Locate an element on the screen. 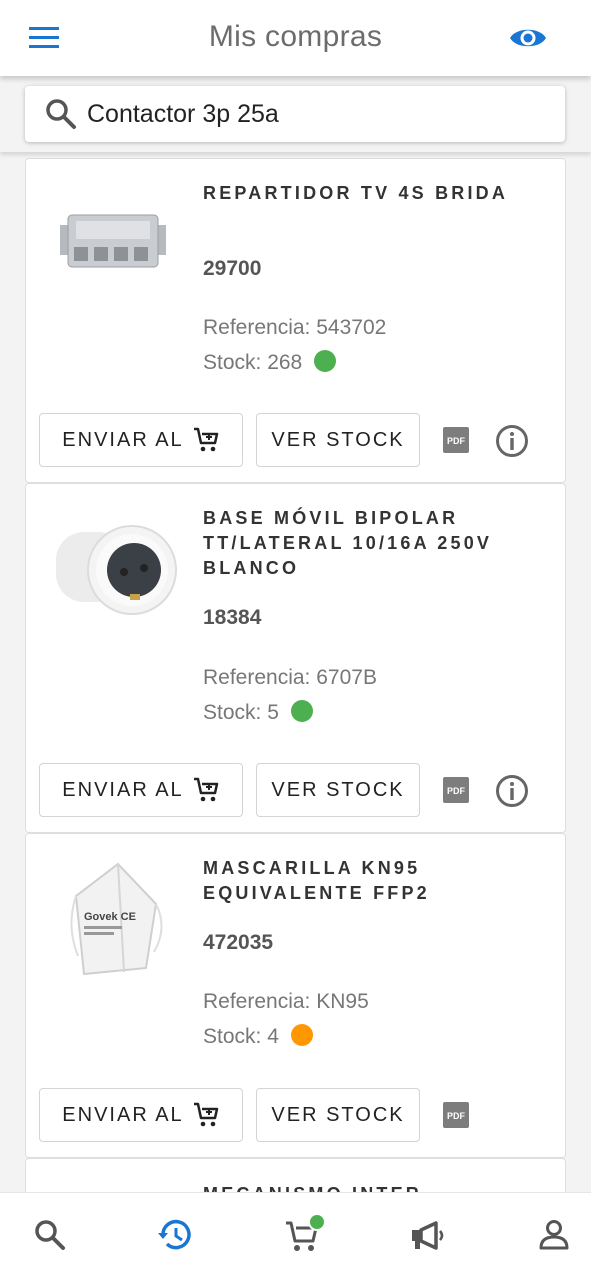 The width and height of the screenshot is (591, 1281). nav-profile is located at coordinates (554, 1235).